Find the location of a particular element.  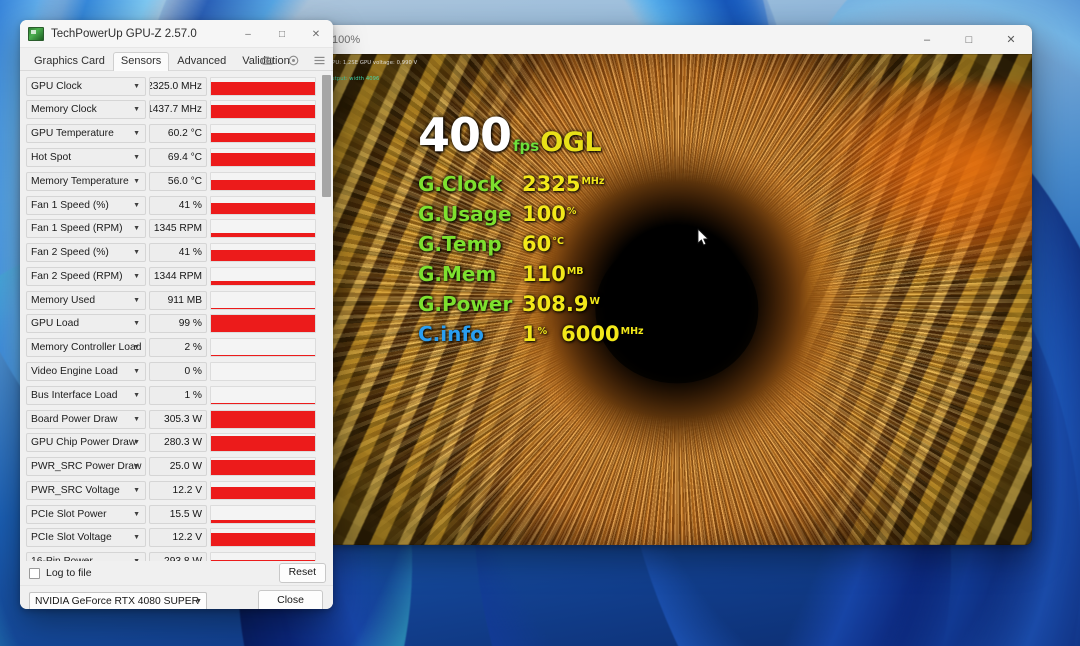

furmark-maximize-icon: □ is located at coordinates (969, 39).